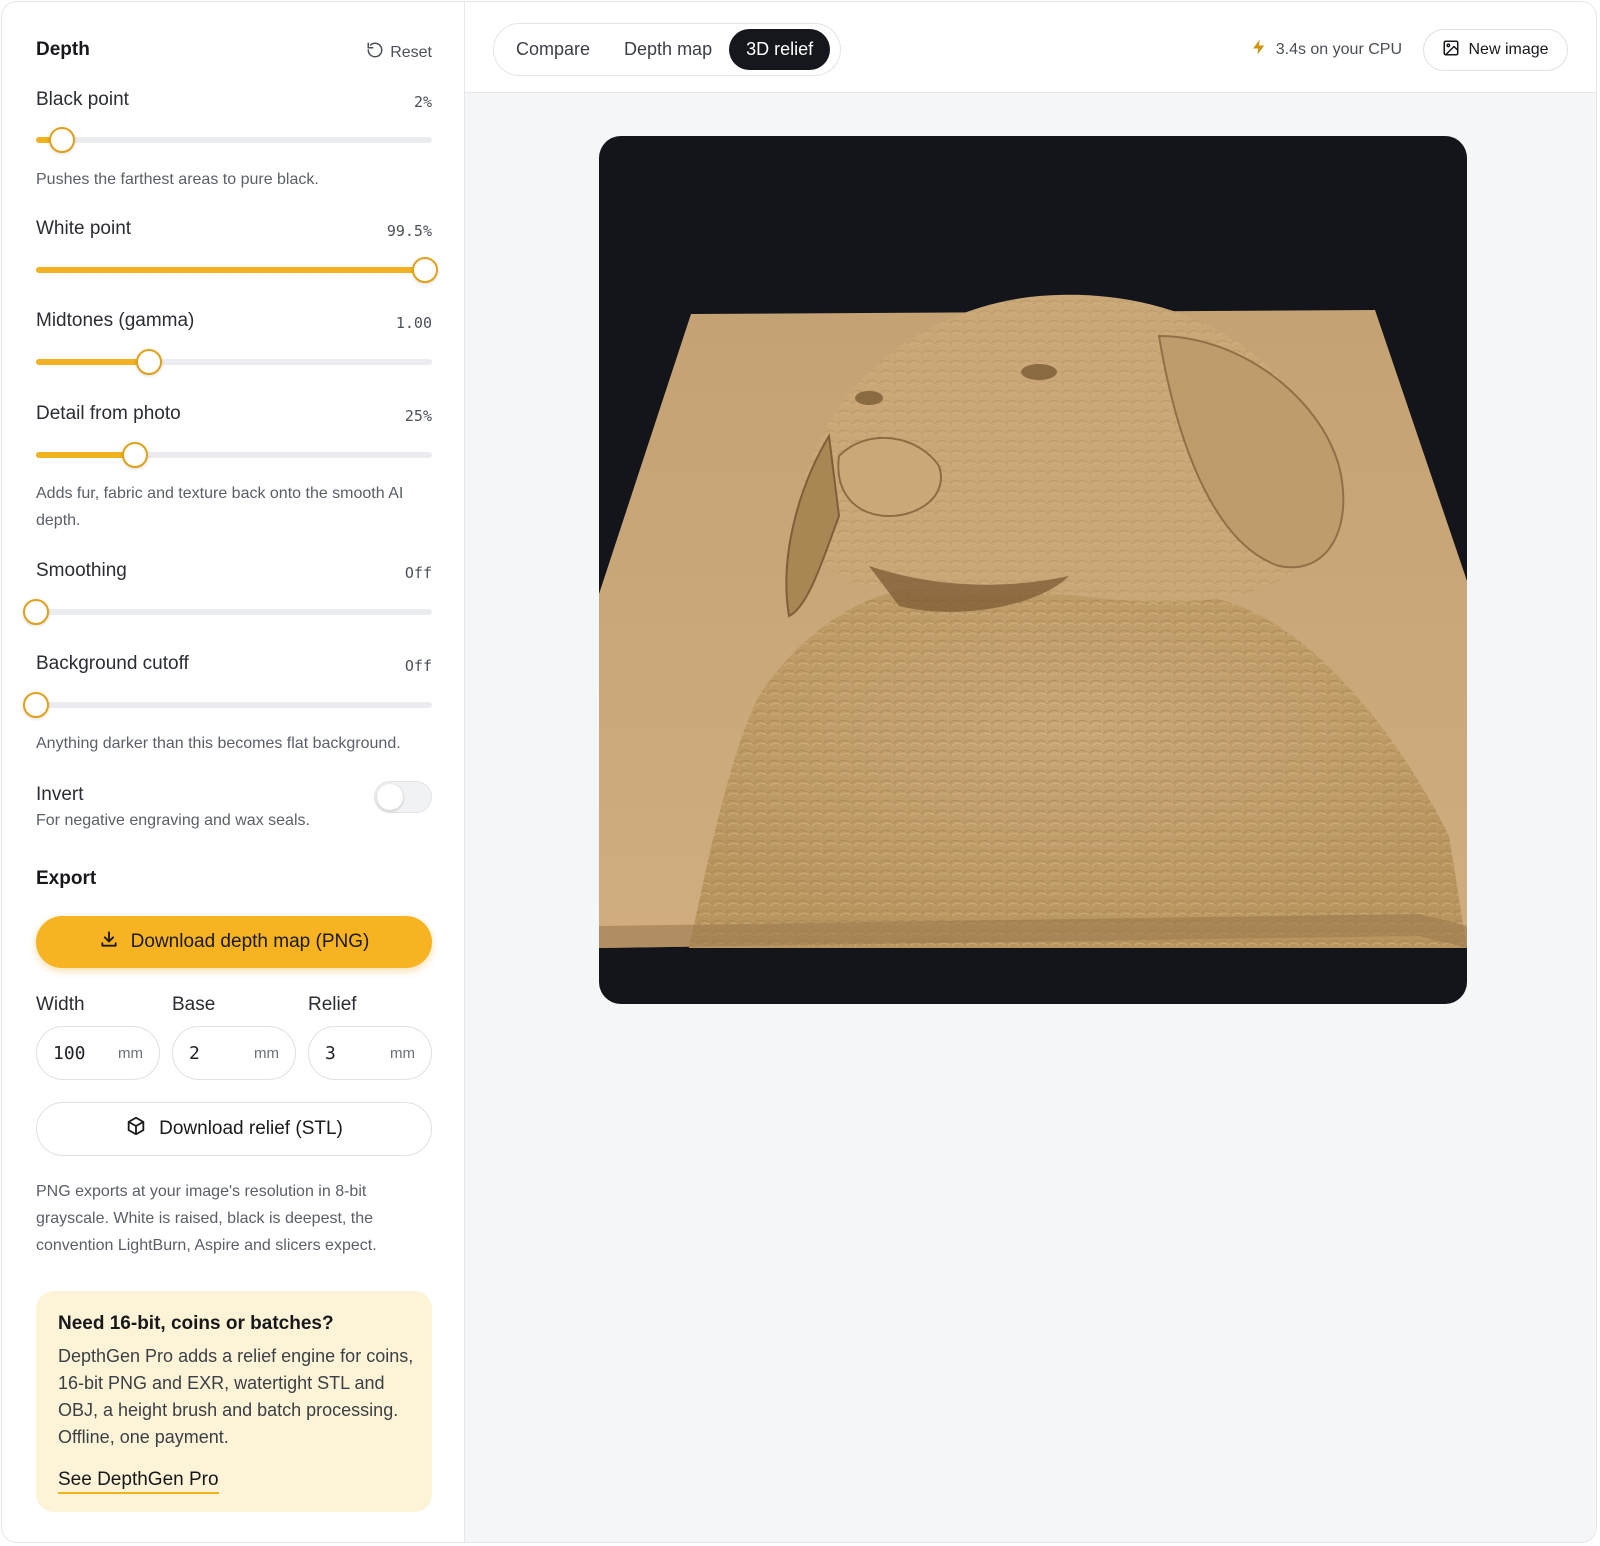 The image size is (1600, 1546). I want to click on background-cutoff-label: Background cutoff, so click(112, 663).